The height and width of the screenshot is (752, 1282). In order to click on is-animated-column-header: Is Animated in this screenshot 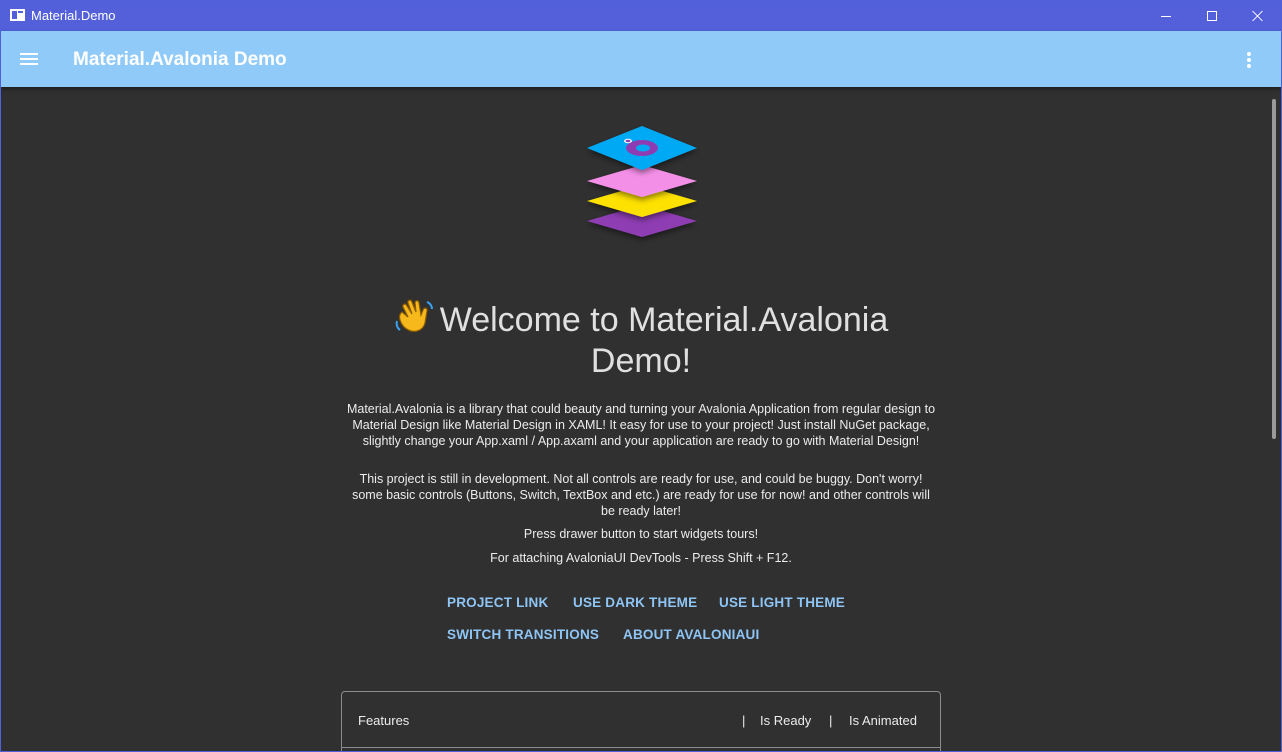, I will do `click(883, 720)`.